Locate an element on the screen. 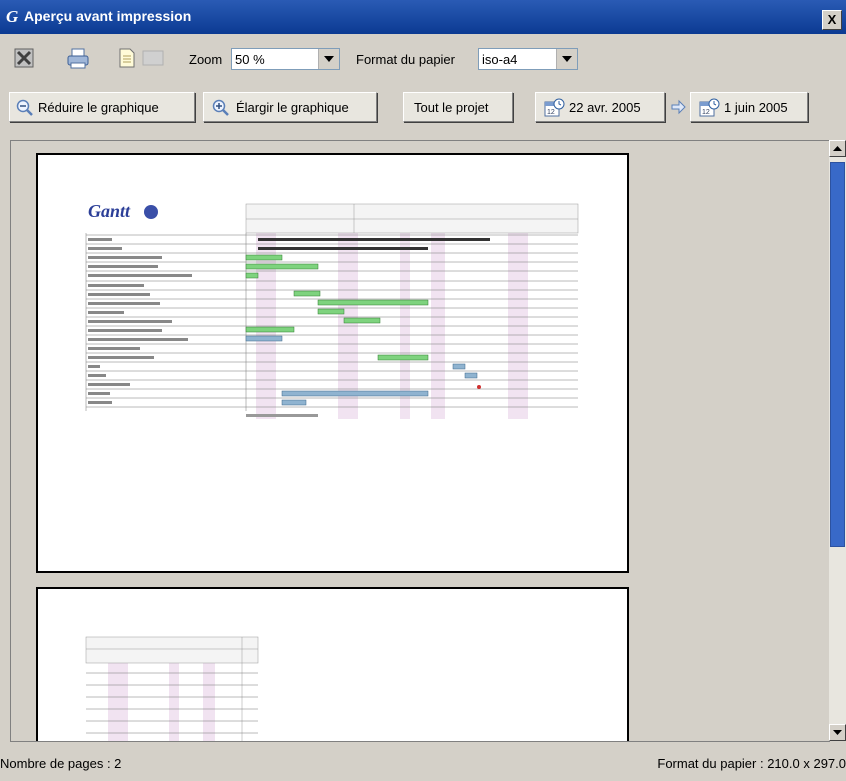 Image resolution: width=846 pixels, height=781 pixels. single-page-icon is located at coordinates (127, 59).